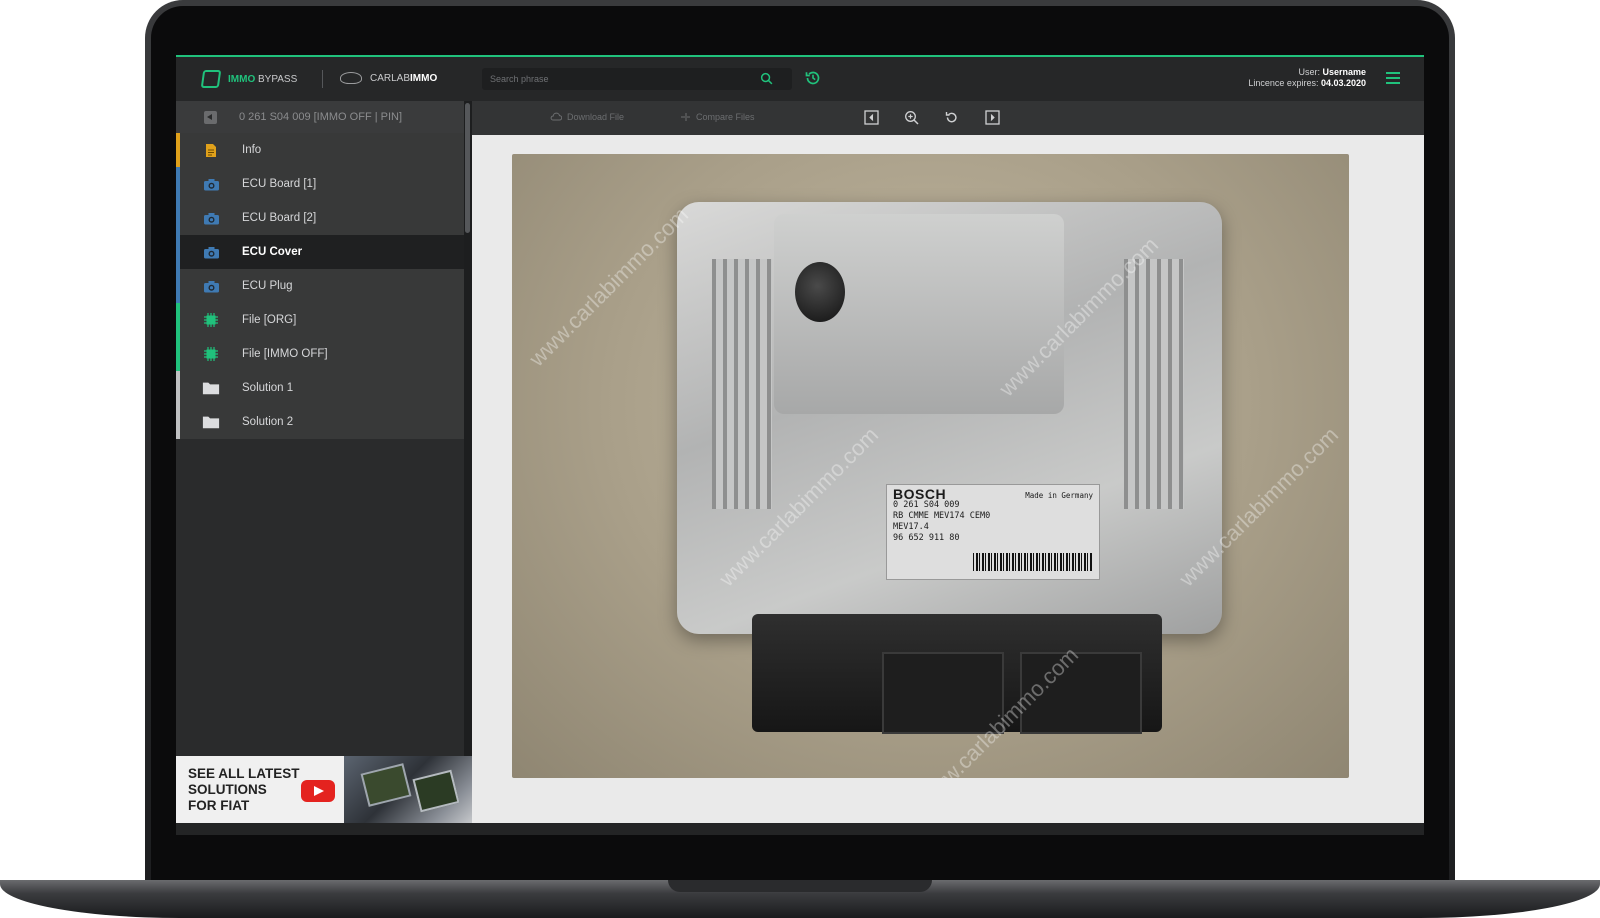 The width and height of the screenshot is (1600, 918). I want to click on sidebar-item-label: Info, so click(252, 150).